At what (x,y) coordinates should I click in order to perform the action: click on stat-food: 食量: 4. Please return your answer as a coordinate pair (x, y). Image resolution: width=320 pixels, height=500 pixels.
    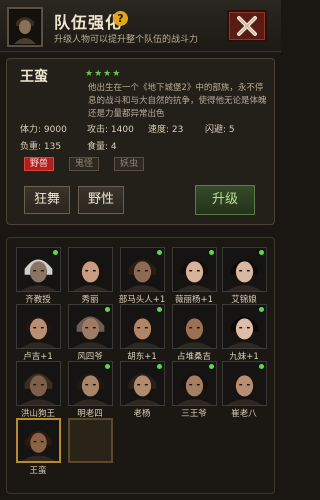
    Looking at the image, I should click on (102, 147).